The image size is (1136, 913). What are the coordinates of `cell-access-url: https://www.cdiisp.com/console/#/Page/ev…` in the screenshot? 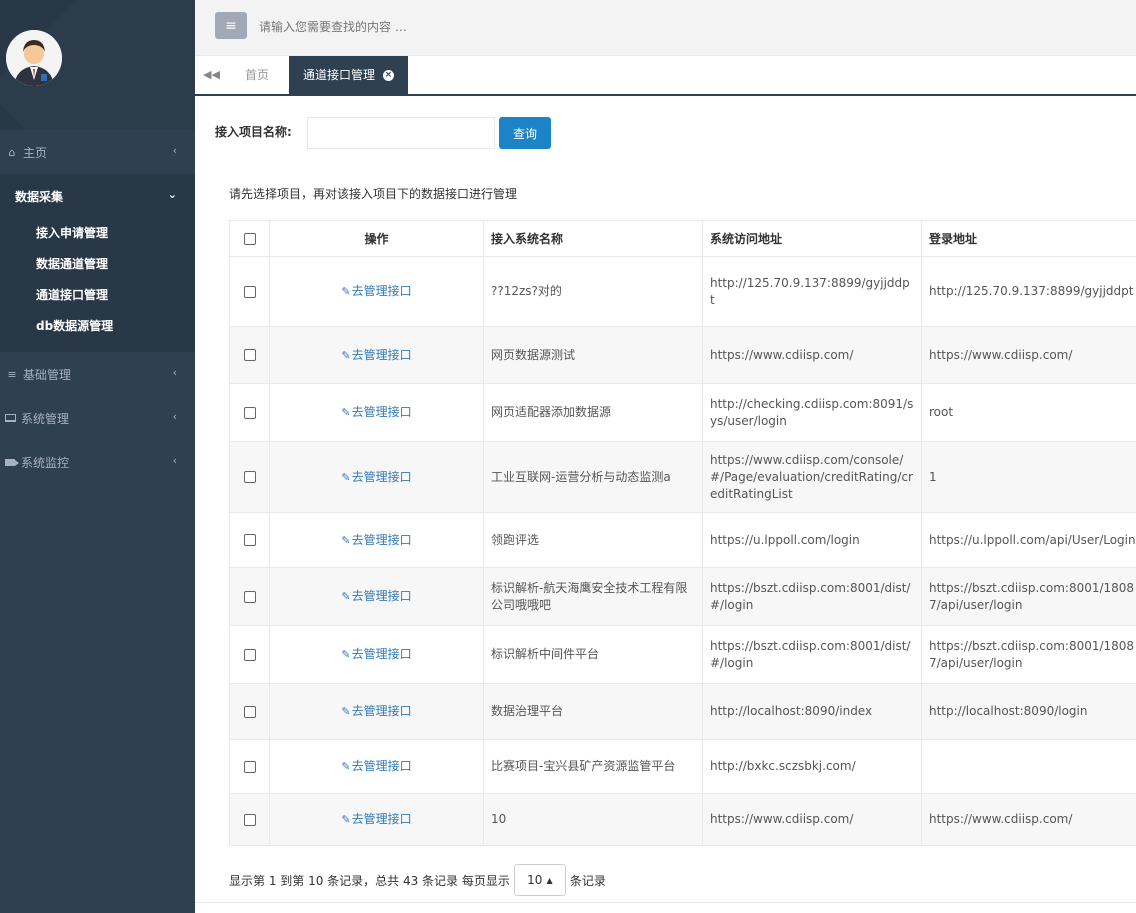 It's located at (812, 477).